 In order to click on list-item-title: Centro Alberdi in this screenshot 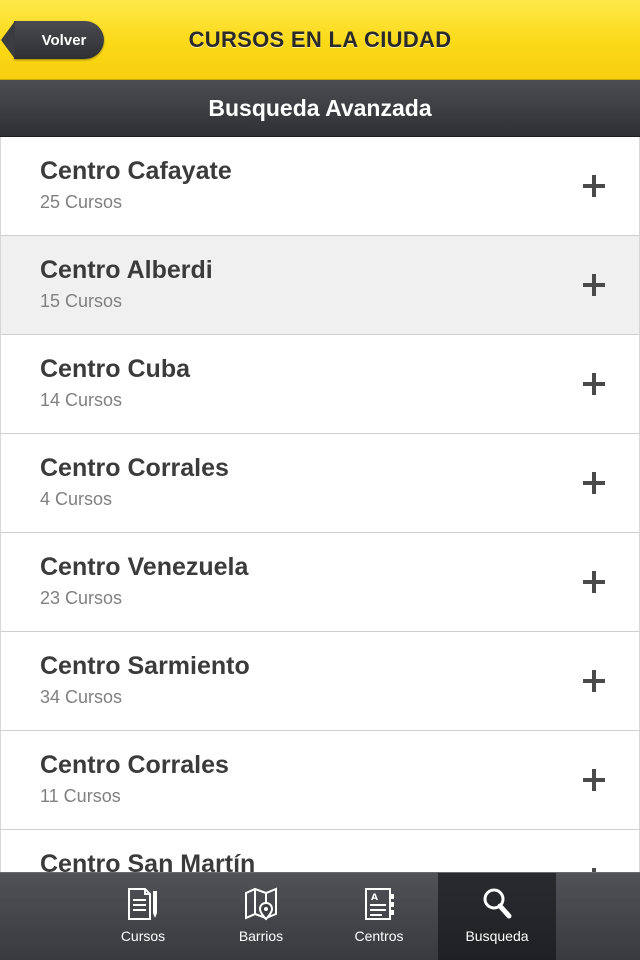, I will do `click(126, 270)`.